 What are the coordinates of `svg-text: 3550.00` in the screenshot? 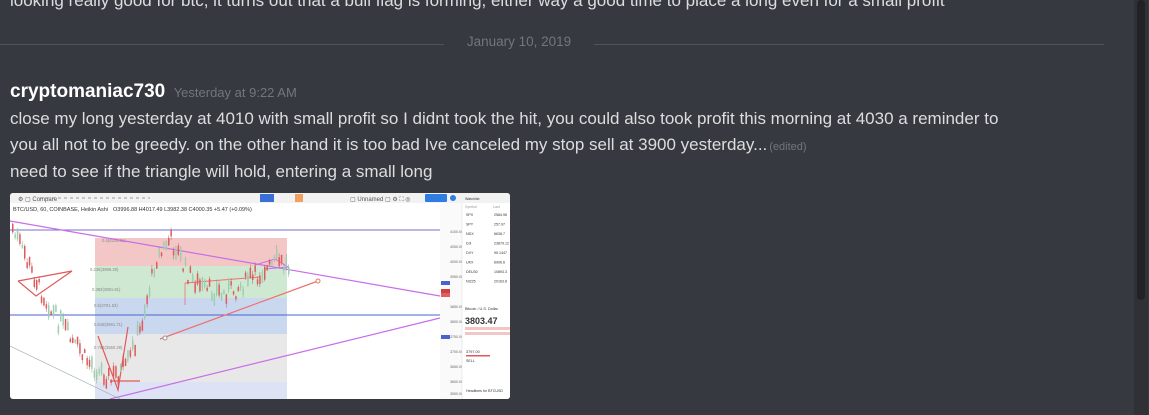 It's located at (456, 394).